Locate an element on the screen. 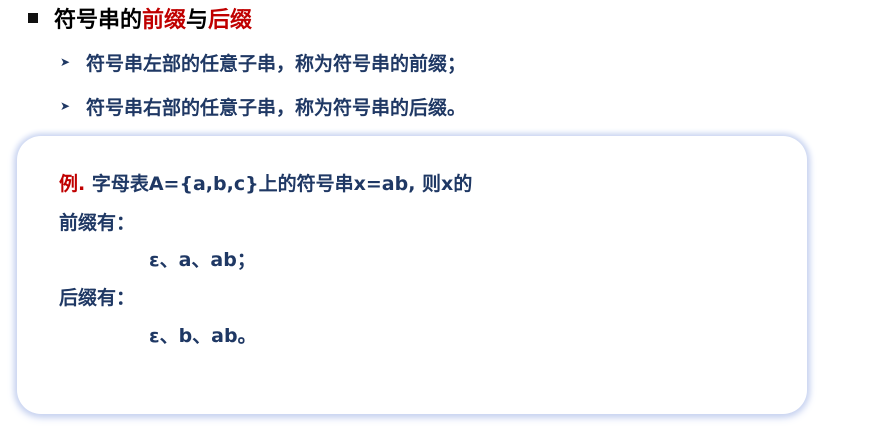 The height and width of the screenshot is (426, 874). prefix-heading: 前缀有： is located at coordinates (97, 223).